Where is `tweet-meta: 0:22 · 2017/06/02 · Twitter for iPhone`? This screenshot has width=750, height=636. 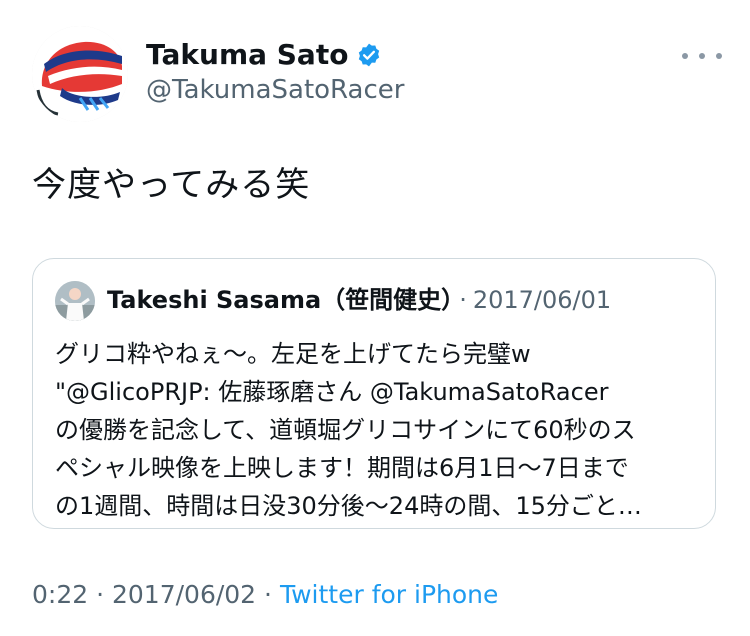 tweet-meta: 0:22 · 2017/06/02 · Twitter for iPhone is located at coordinates (265, 595).